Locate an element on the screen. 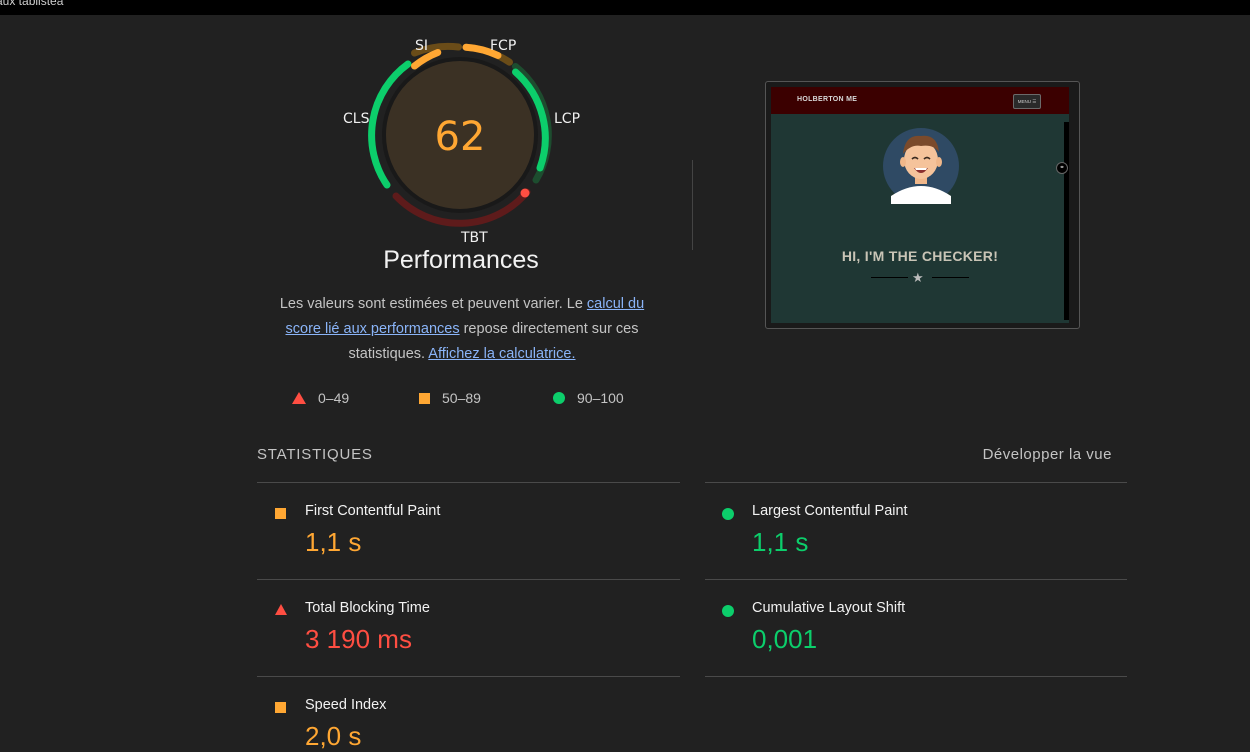 The image size is (1250, 752). statistics-heading: STATISTIQUES is located at coordinates (315, 454).